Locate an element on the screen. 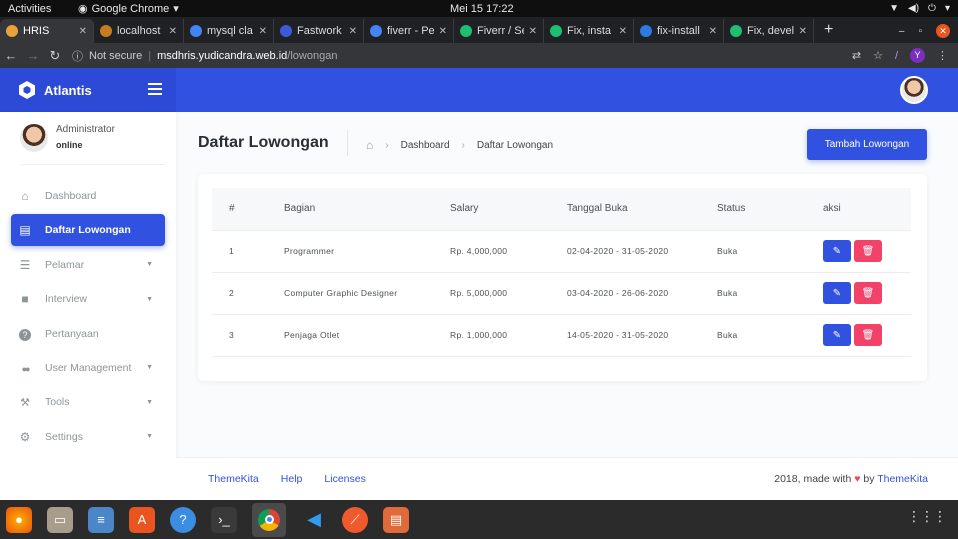 The image size is (958, 539). caret-down-icon: ▼ is located at coordinates (149, 265).